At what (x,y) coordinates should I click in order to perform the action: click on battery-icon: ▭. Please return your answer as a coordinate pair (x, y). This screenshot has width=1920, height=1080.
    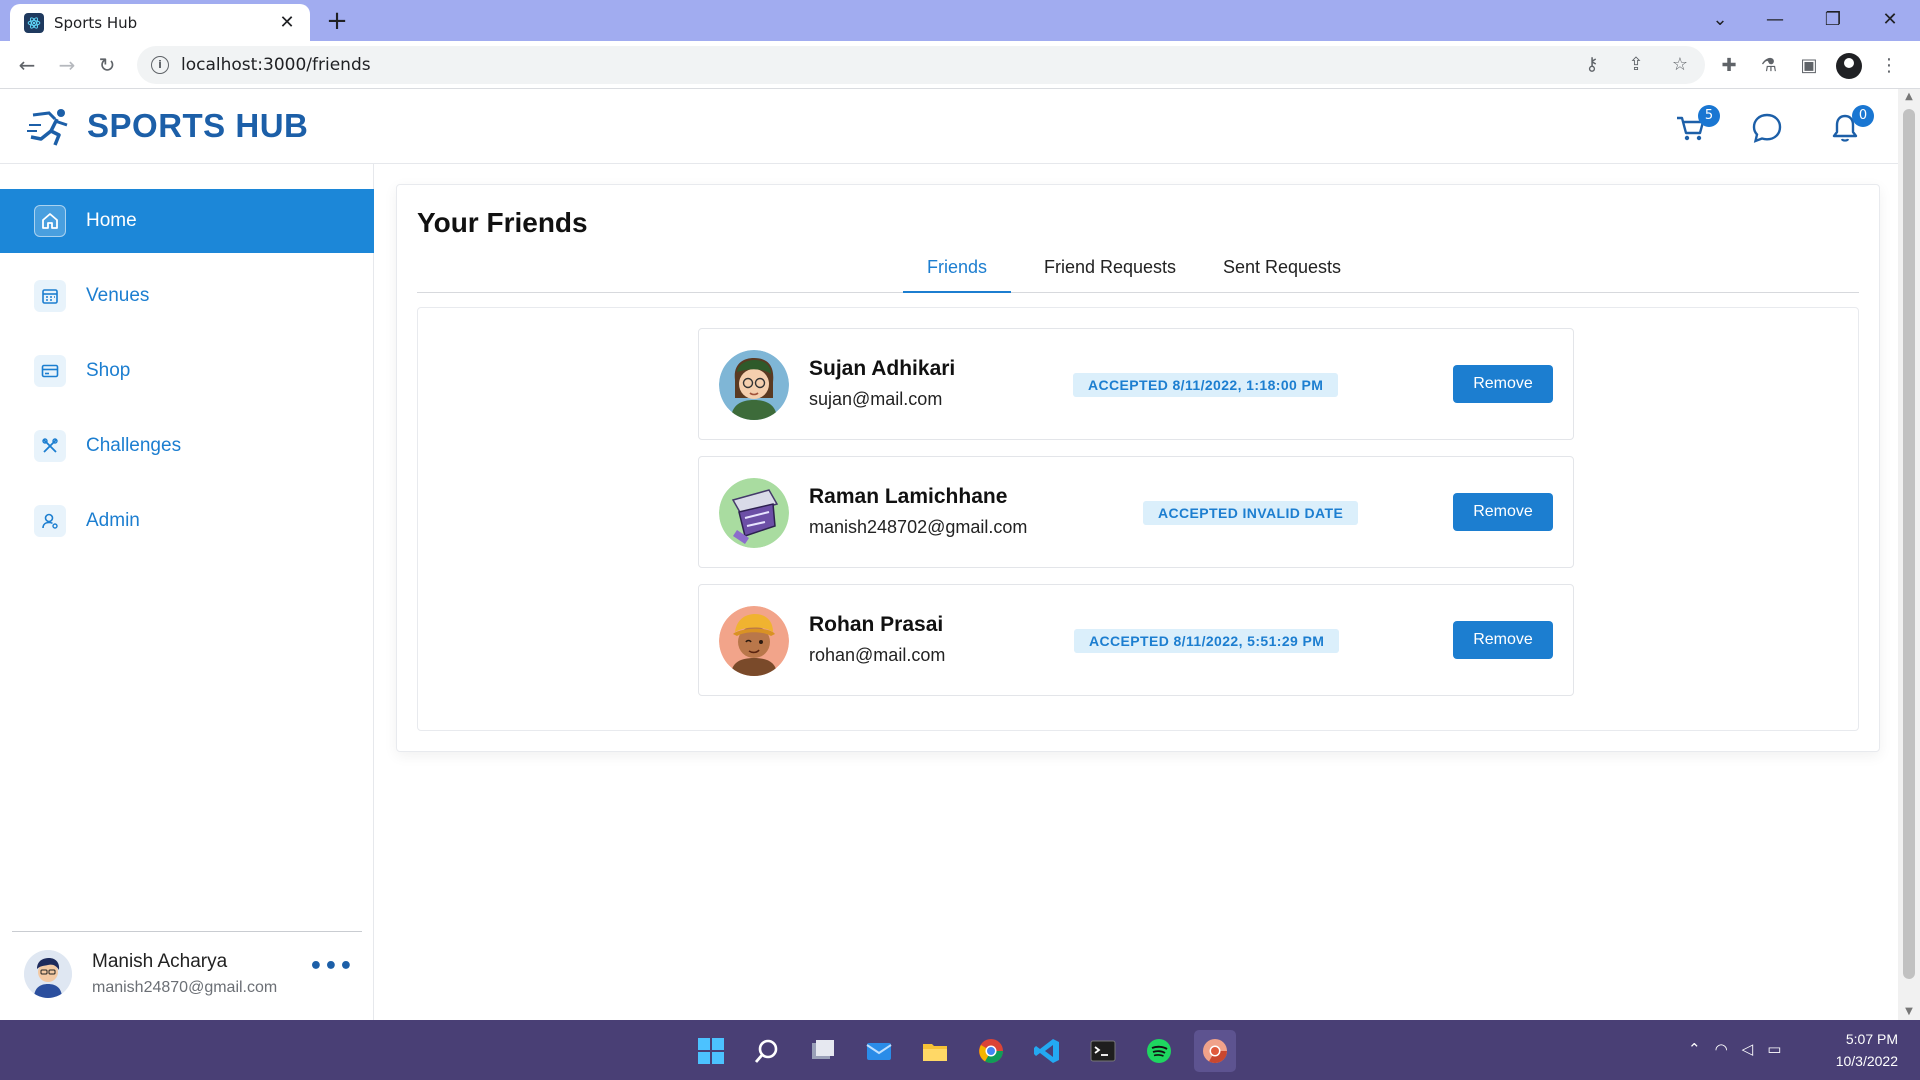
    Looking at the image, I should click on (1774, 1049).